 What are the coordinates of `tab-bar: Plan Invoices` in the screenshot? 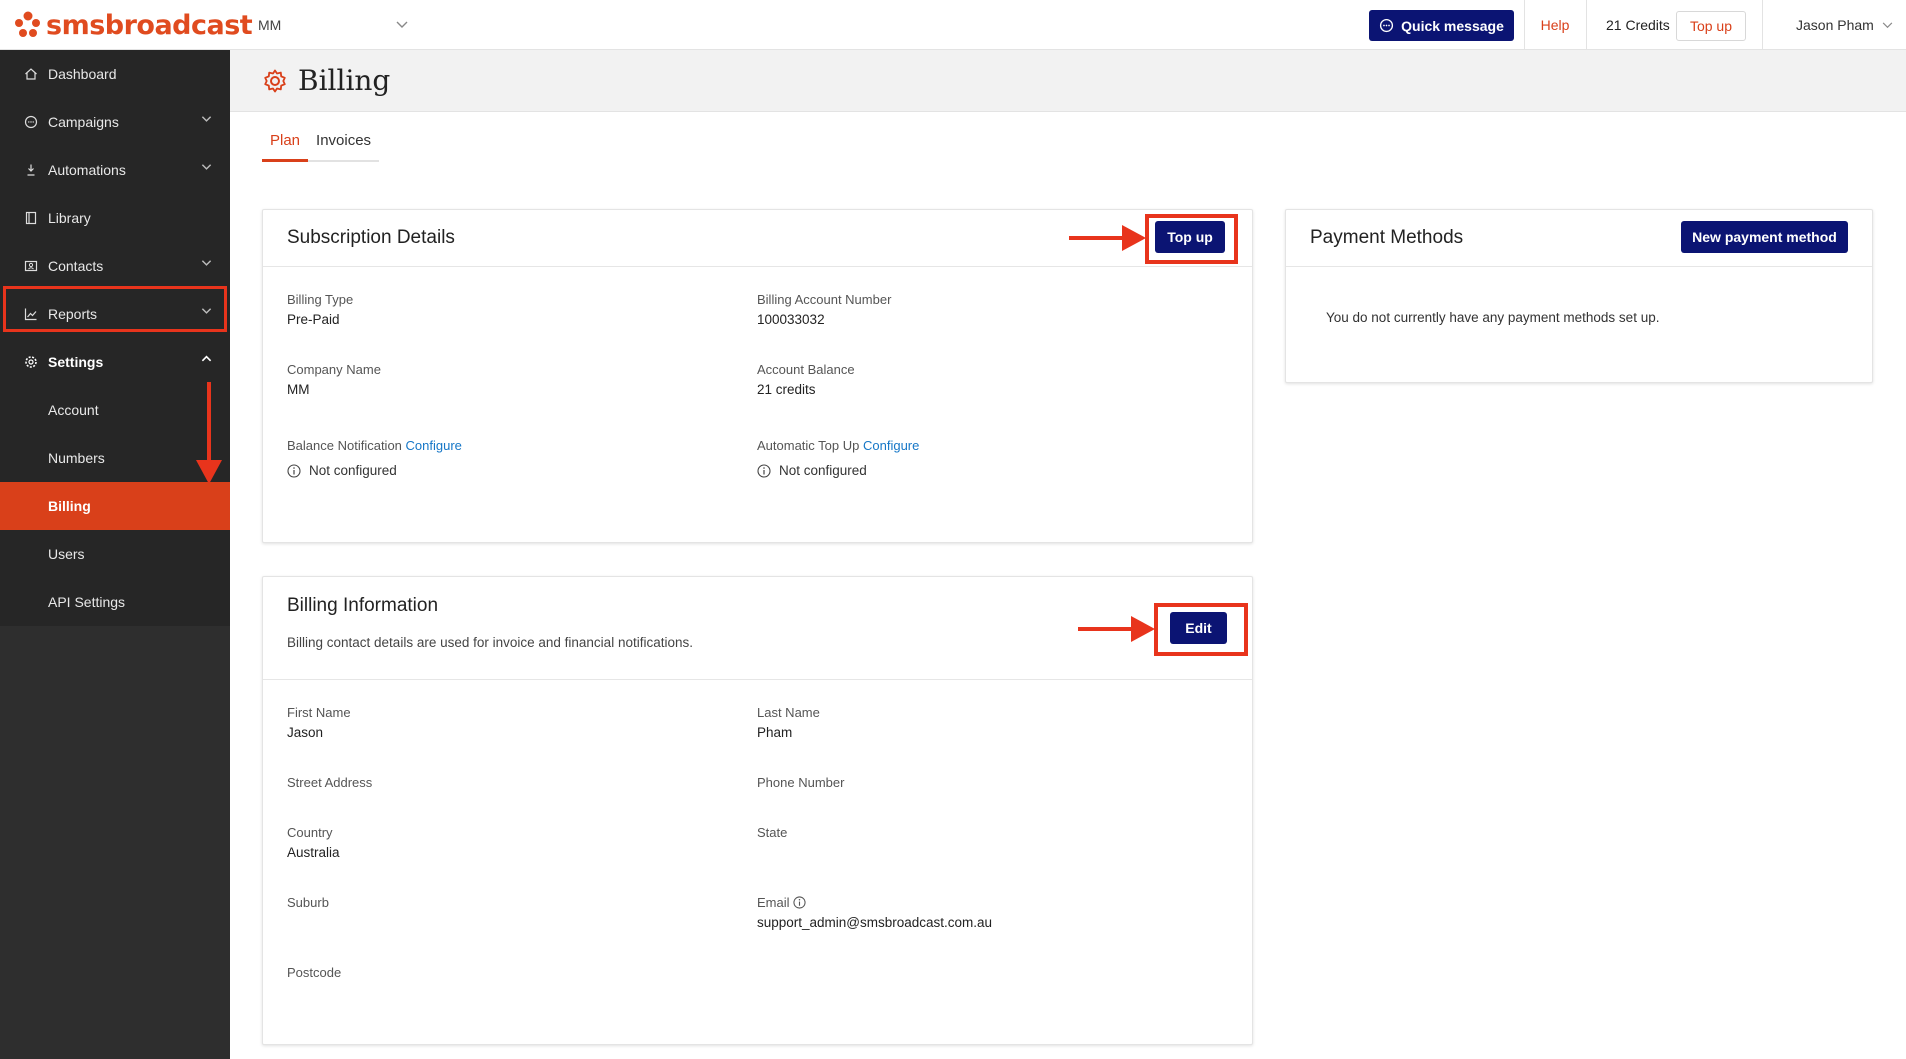 It's located at (321, 145).